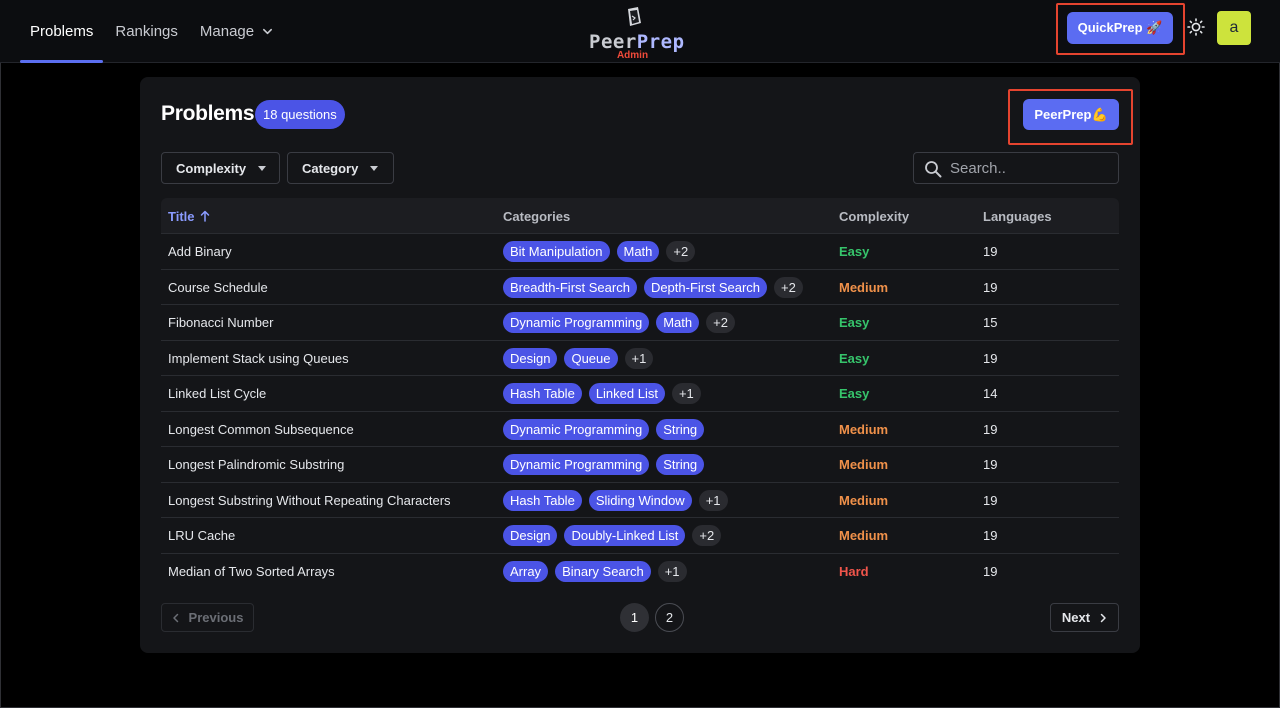 Image resolution: width=1280 pixels, height=708 pixels. I want to click on search-icon, so click(933, 169).